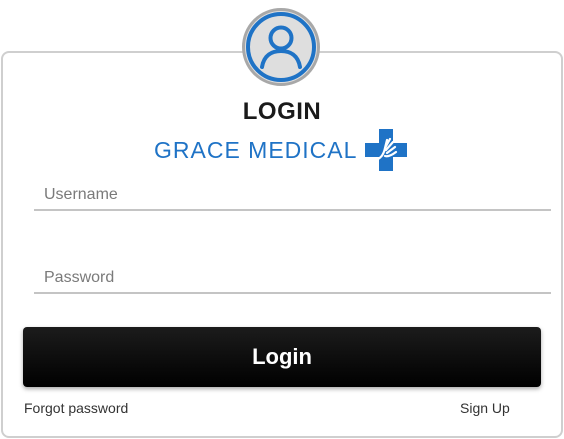  Describe the element at coordinates (485, 408) in the screenshot. I see `sign-up-link: Sign Up` at that location.